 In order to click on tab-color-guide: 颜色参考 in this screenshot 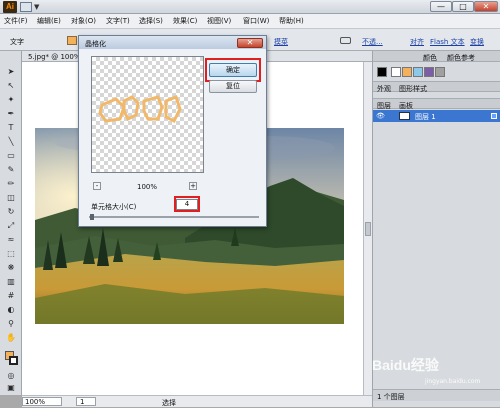, I will do `click(461, 58)`.